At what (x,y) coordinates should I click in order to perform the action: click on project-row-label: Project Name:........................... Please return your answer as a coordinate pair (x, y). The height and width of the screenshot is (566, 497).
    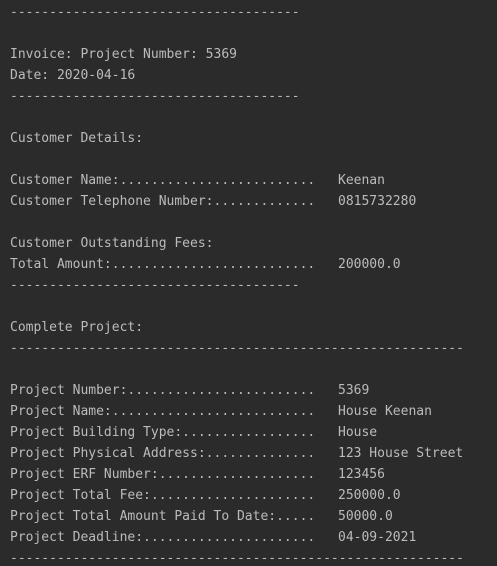
    Looking at the image, I should click on (163, 411).